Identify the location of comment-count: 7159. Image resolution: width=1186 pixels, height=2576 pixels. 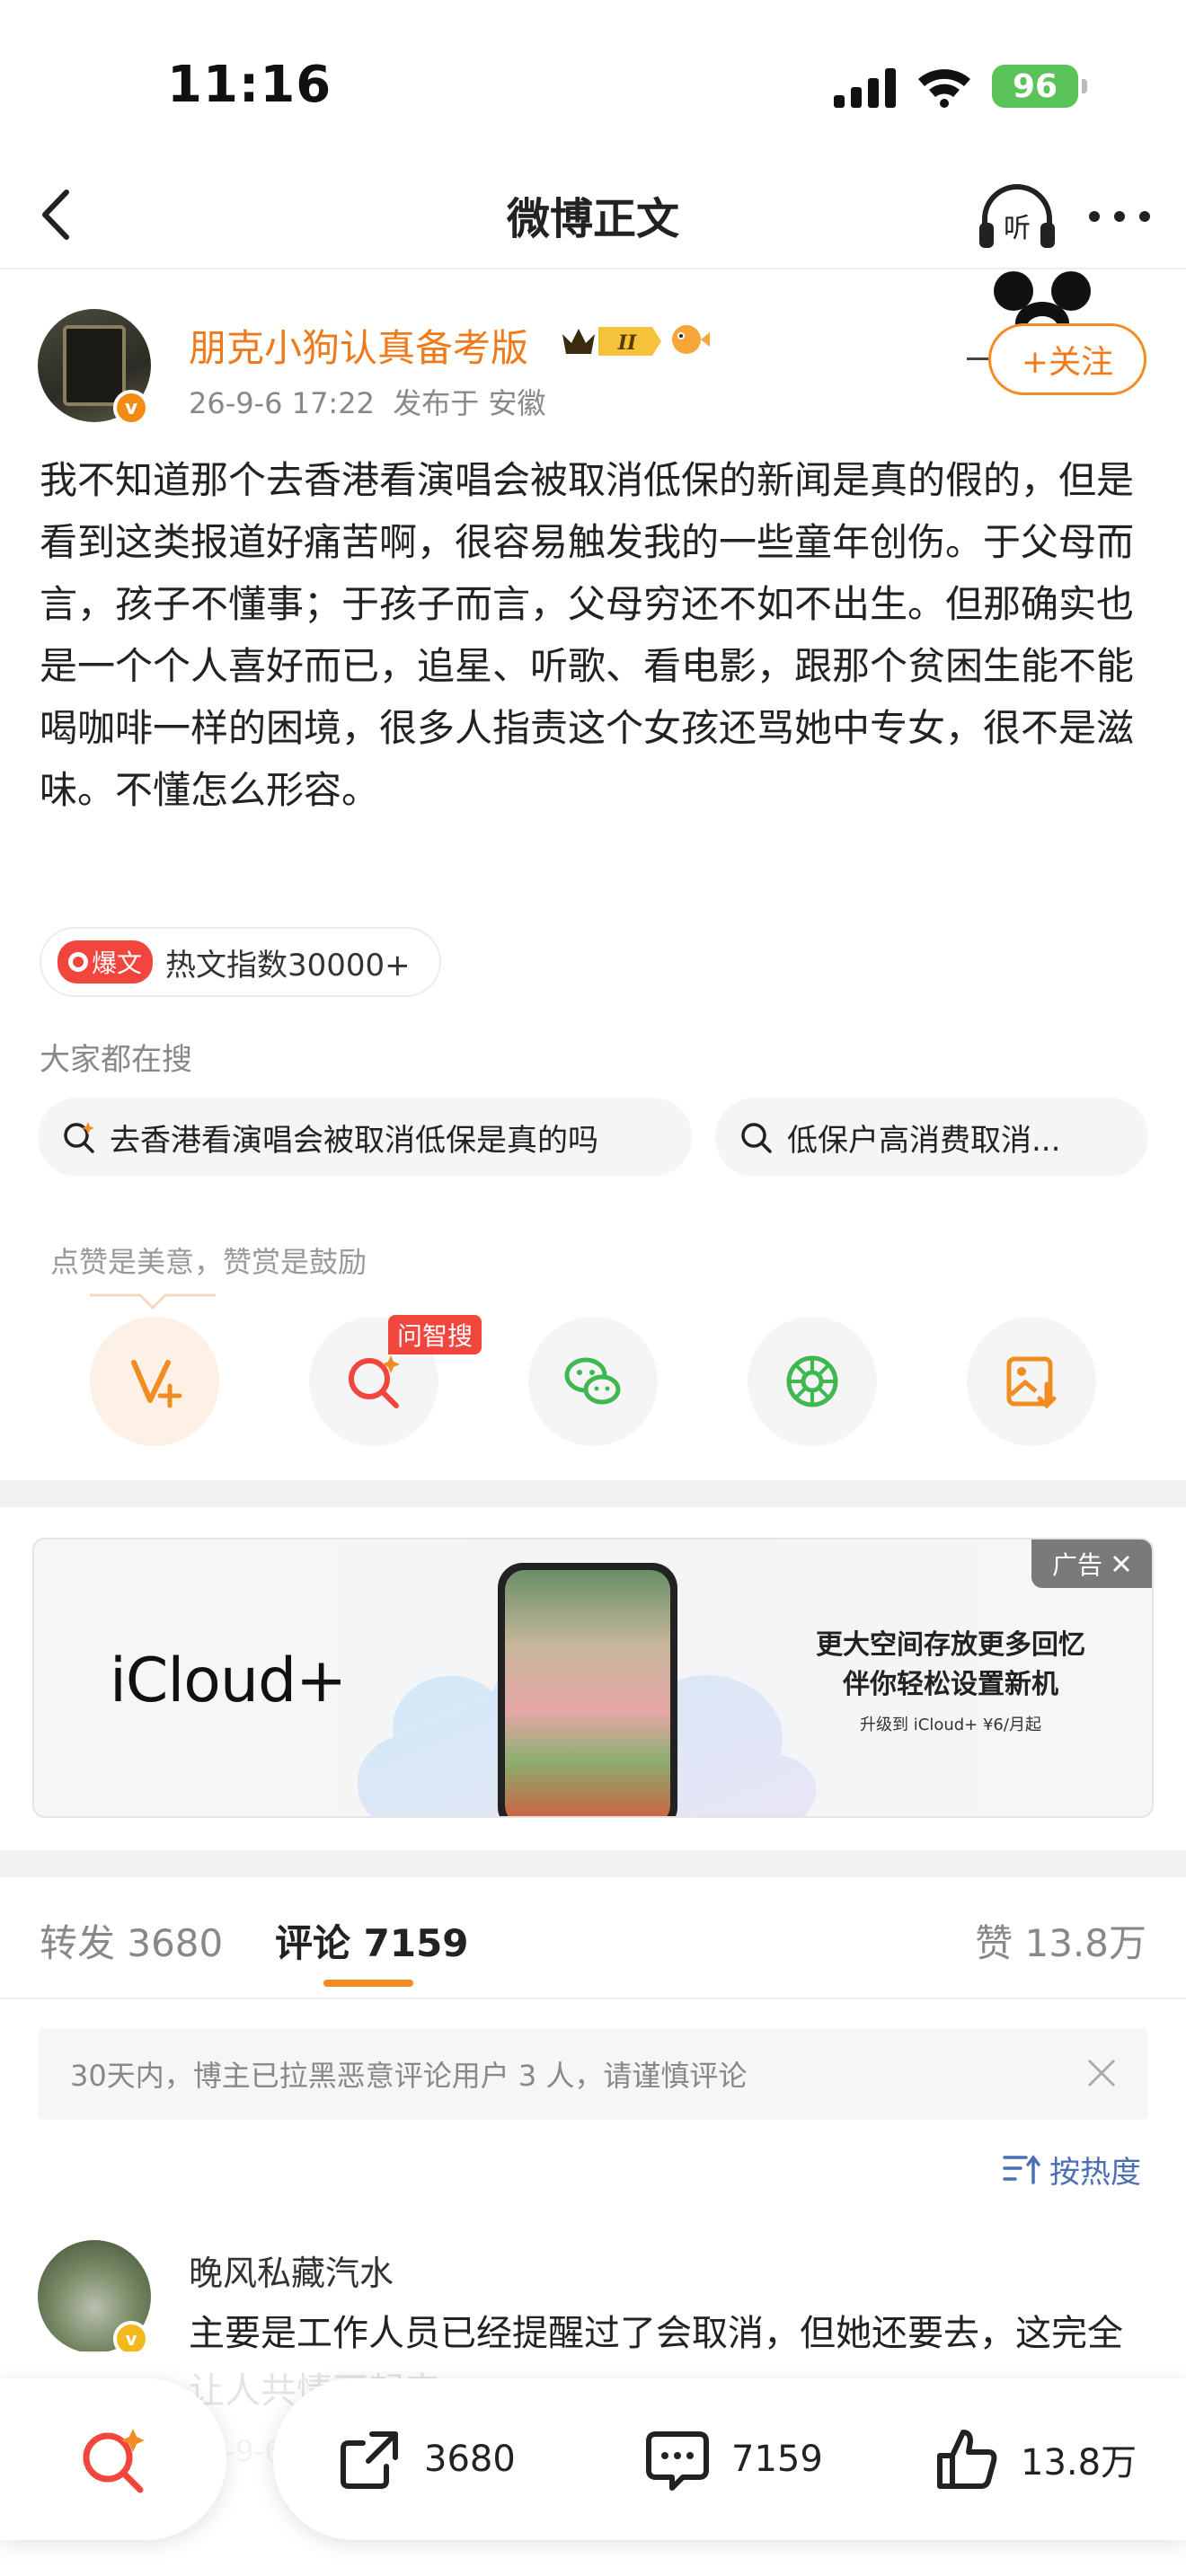
(777, 2459).